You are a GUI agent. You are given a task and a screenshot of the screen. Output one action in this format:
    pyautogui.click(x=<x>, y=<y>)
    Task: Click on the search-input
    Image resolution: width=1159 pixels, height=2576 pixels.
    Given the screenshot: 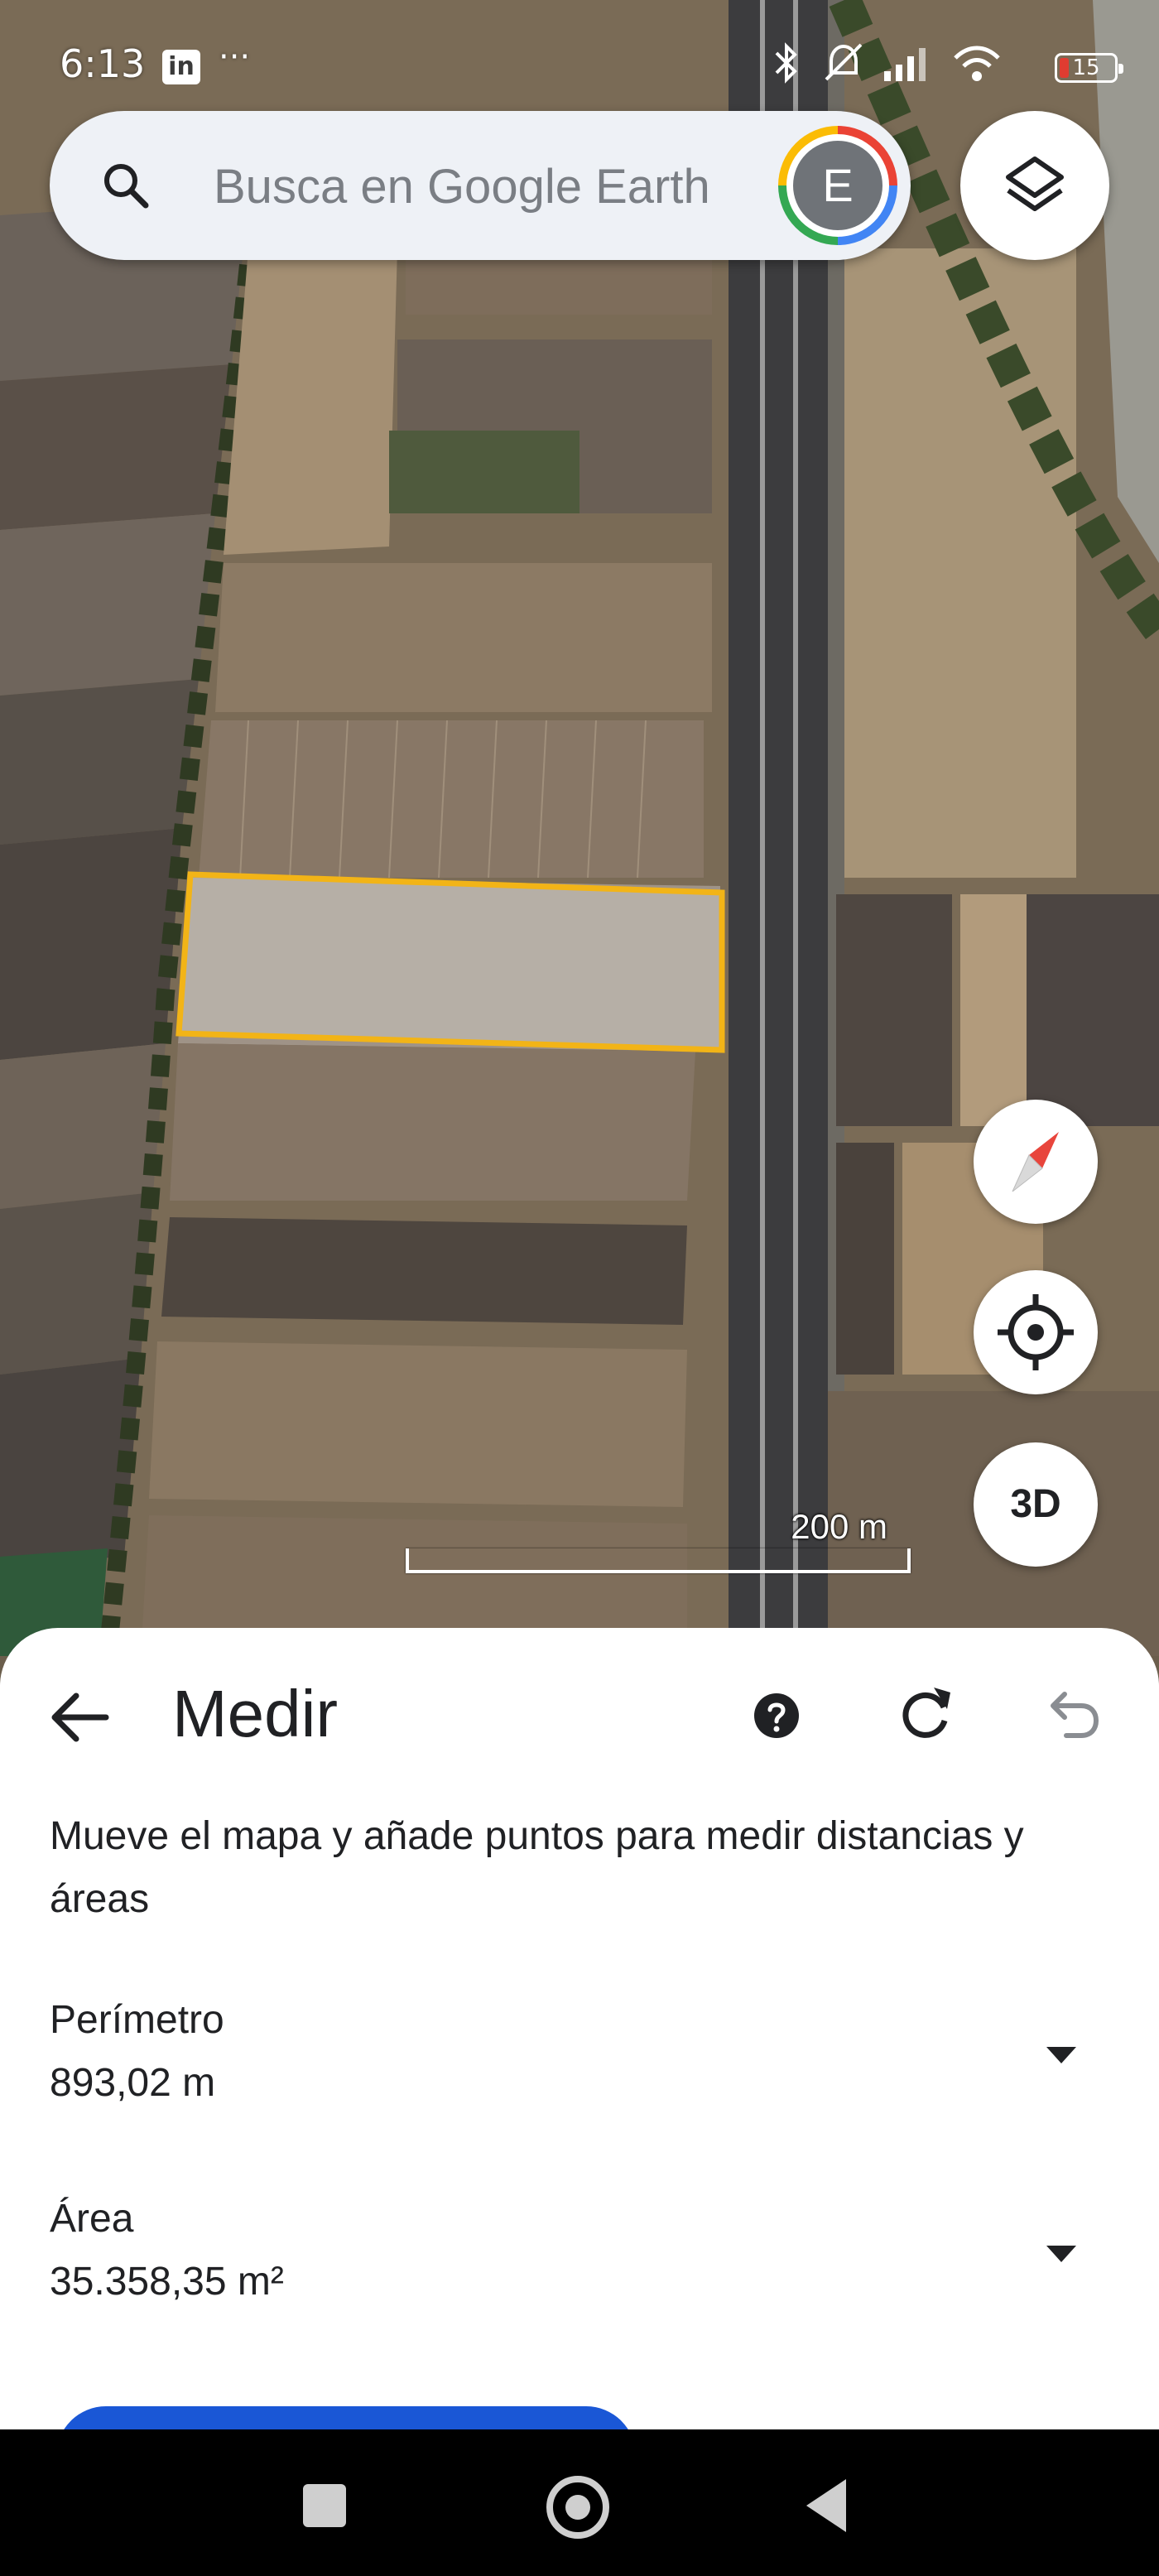 What is the action you would take?
    pyautogui.click(x=511, y=186)
    